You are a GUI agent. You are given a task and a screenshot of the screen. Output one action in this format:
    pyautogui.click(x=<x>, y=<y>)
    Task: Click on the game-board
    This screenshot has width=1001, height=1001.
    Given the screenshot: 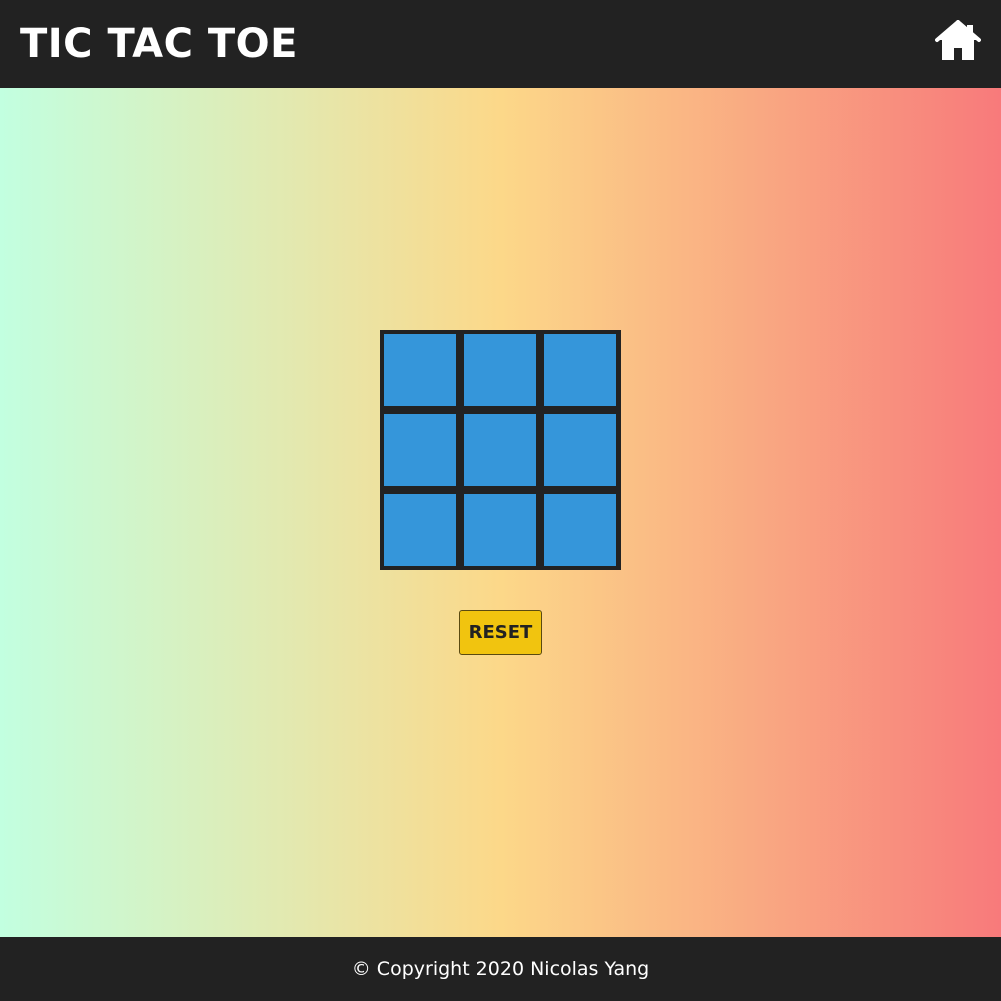 What is the action you would take?
    pyautogui.click(x=500, y=450)
    